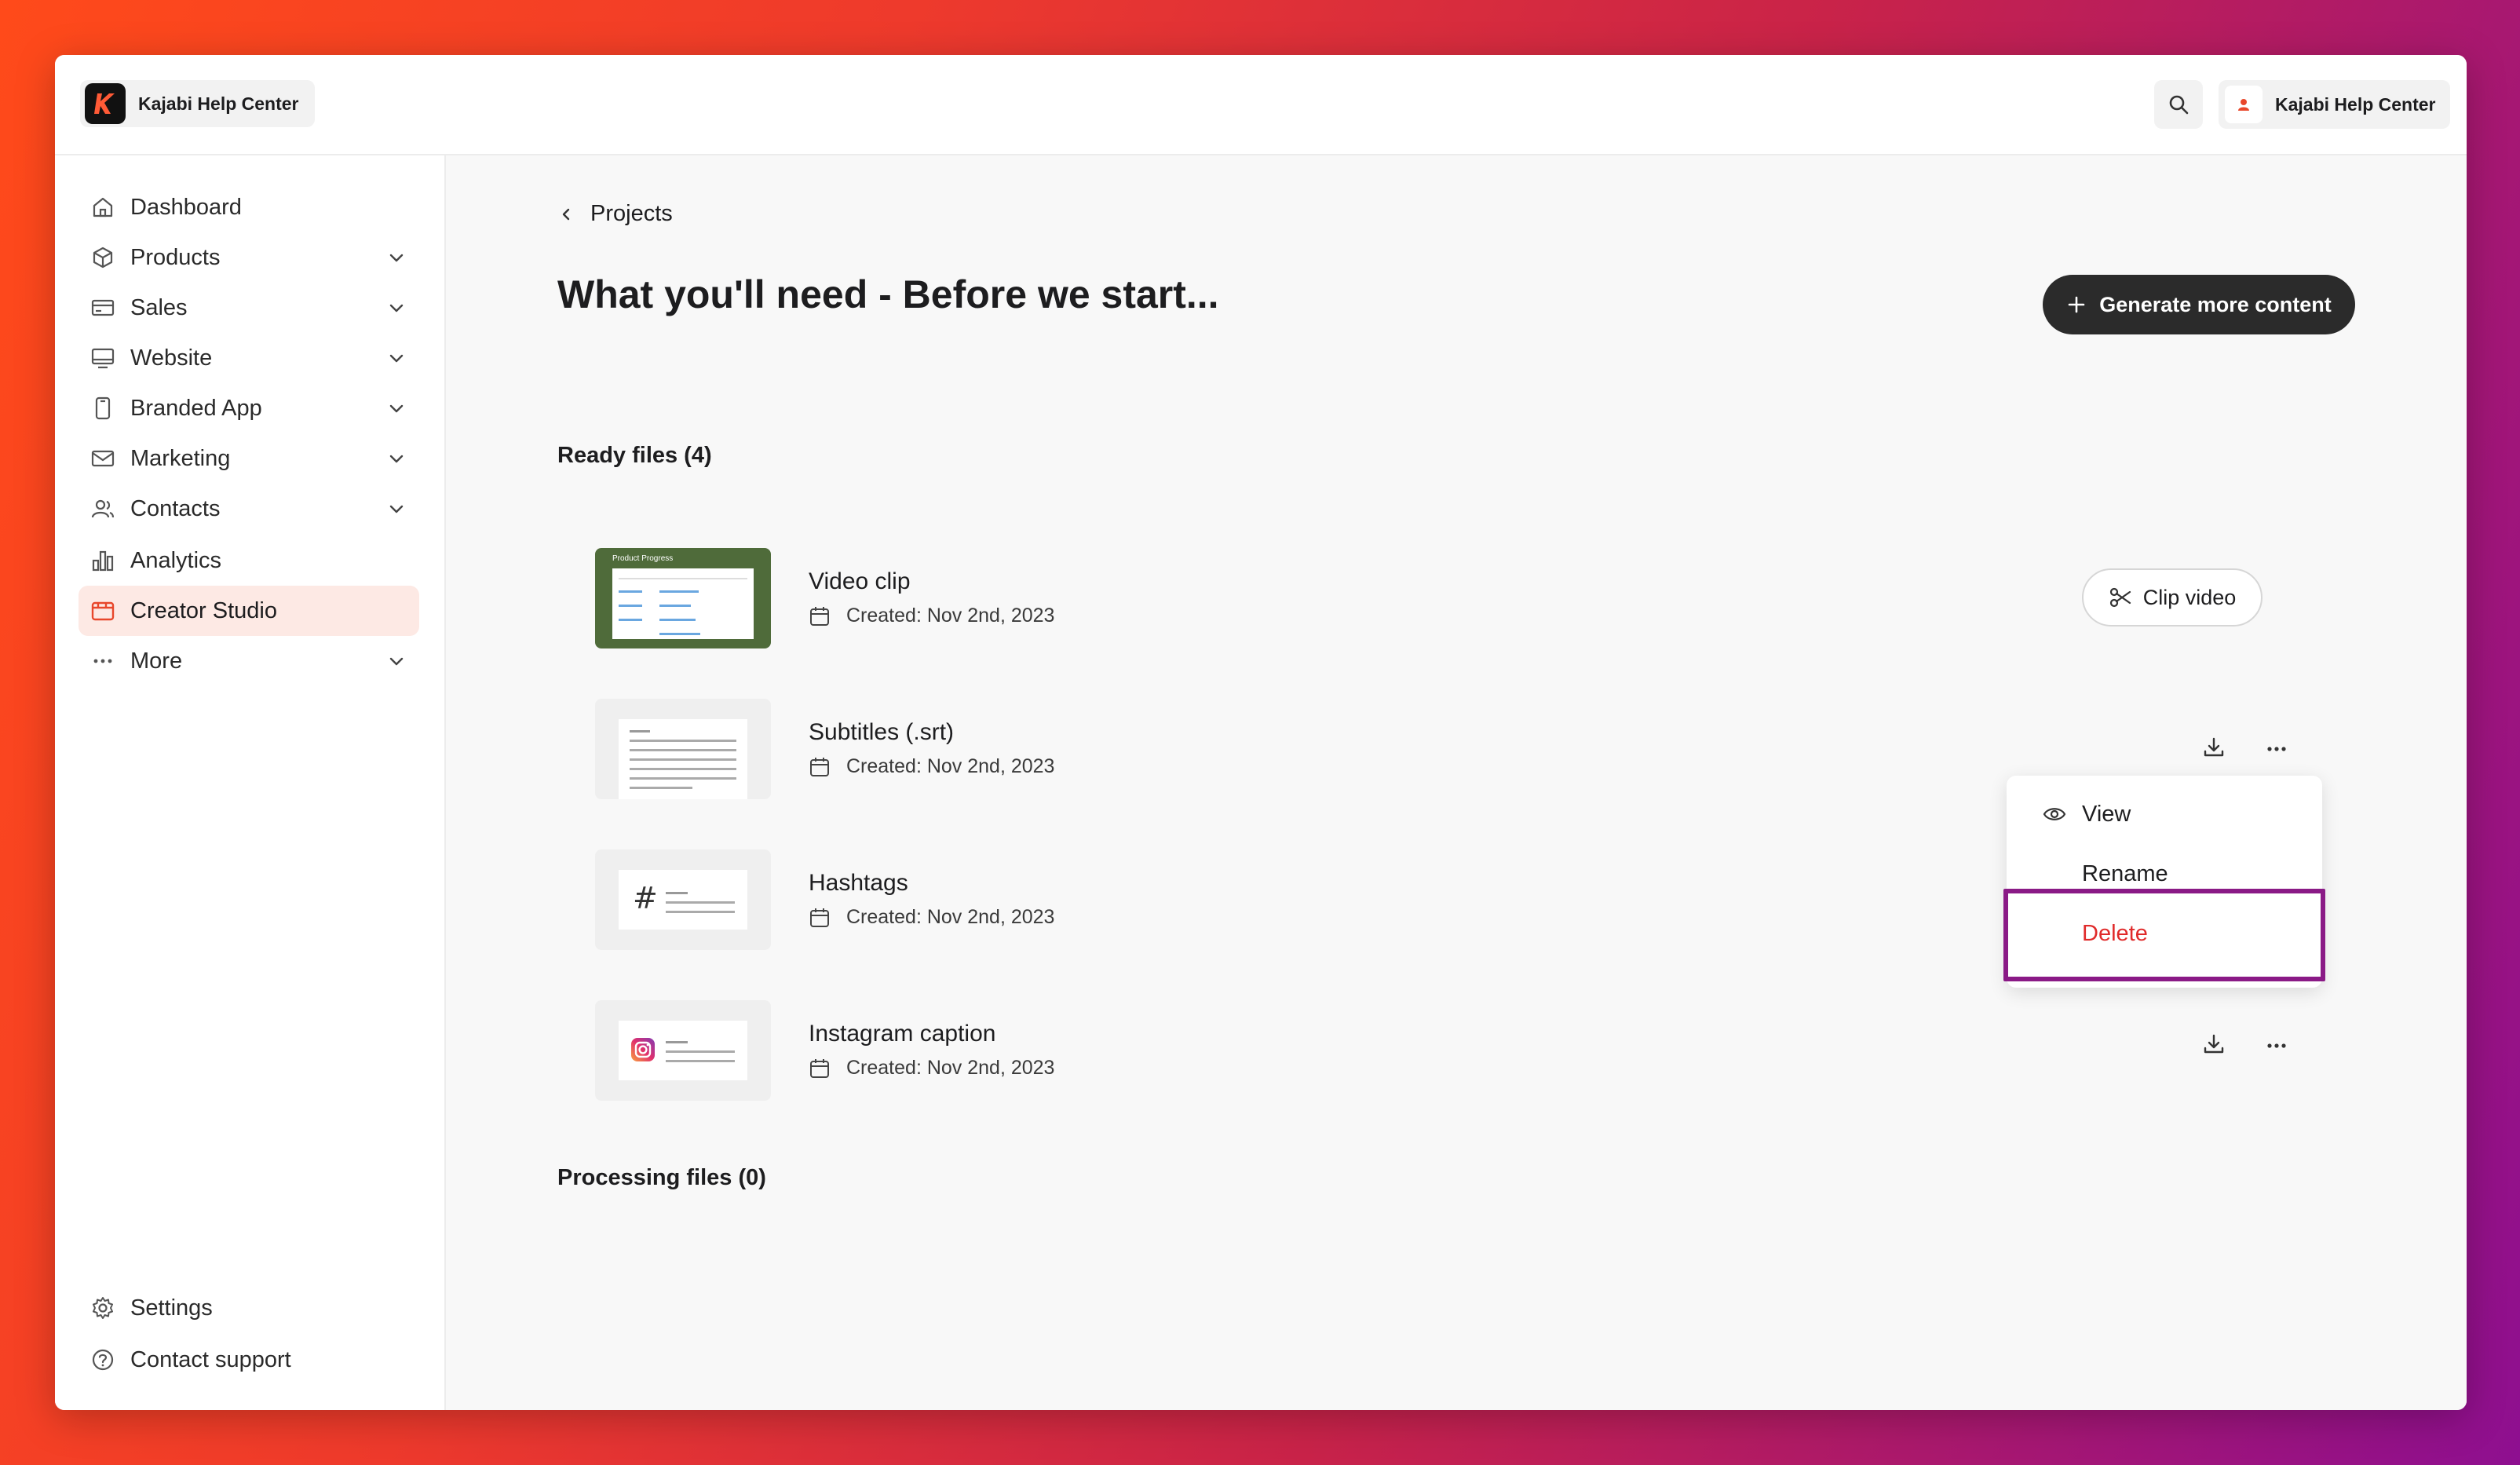 The width and height of the screenshot is (2520, 1465). Describe the element at coordinates (249, 661) in the screenshot. I see `sidebar-item-more: More` at that location.